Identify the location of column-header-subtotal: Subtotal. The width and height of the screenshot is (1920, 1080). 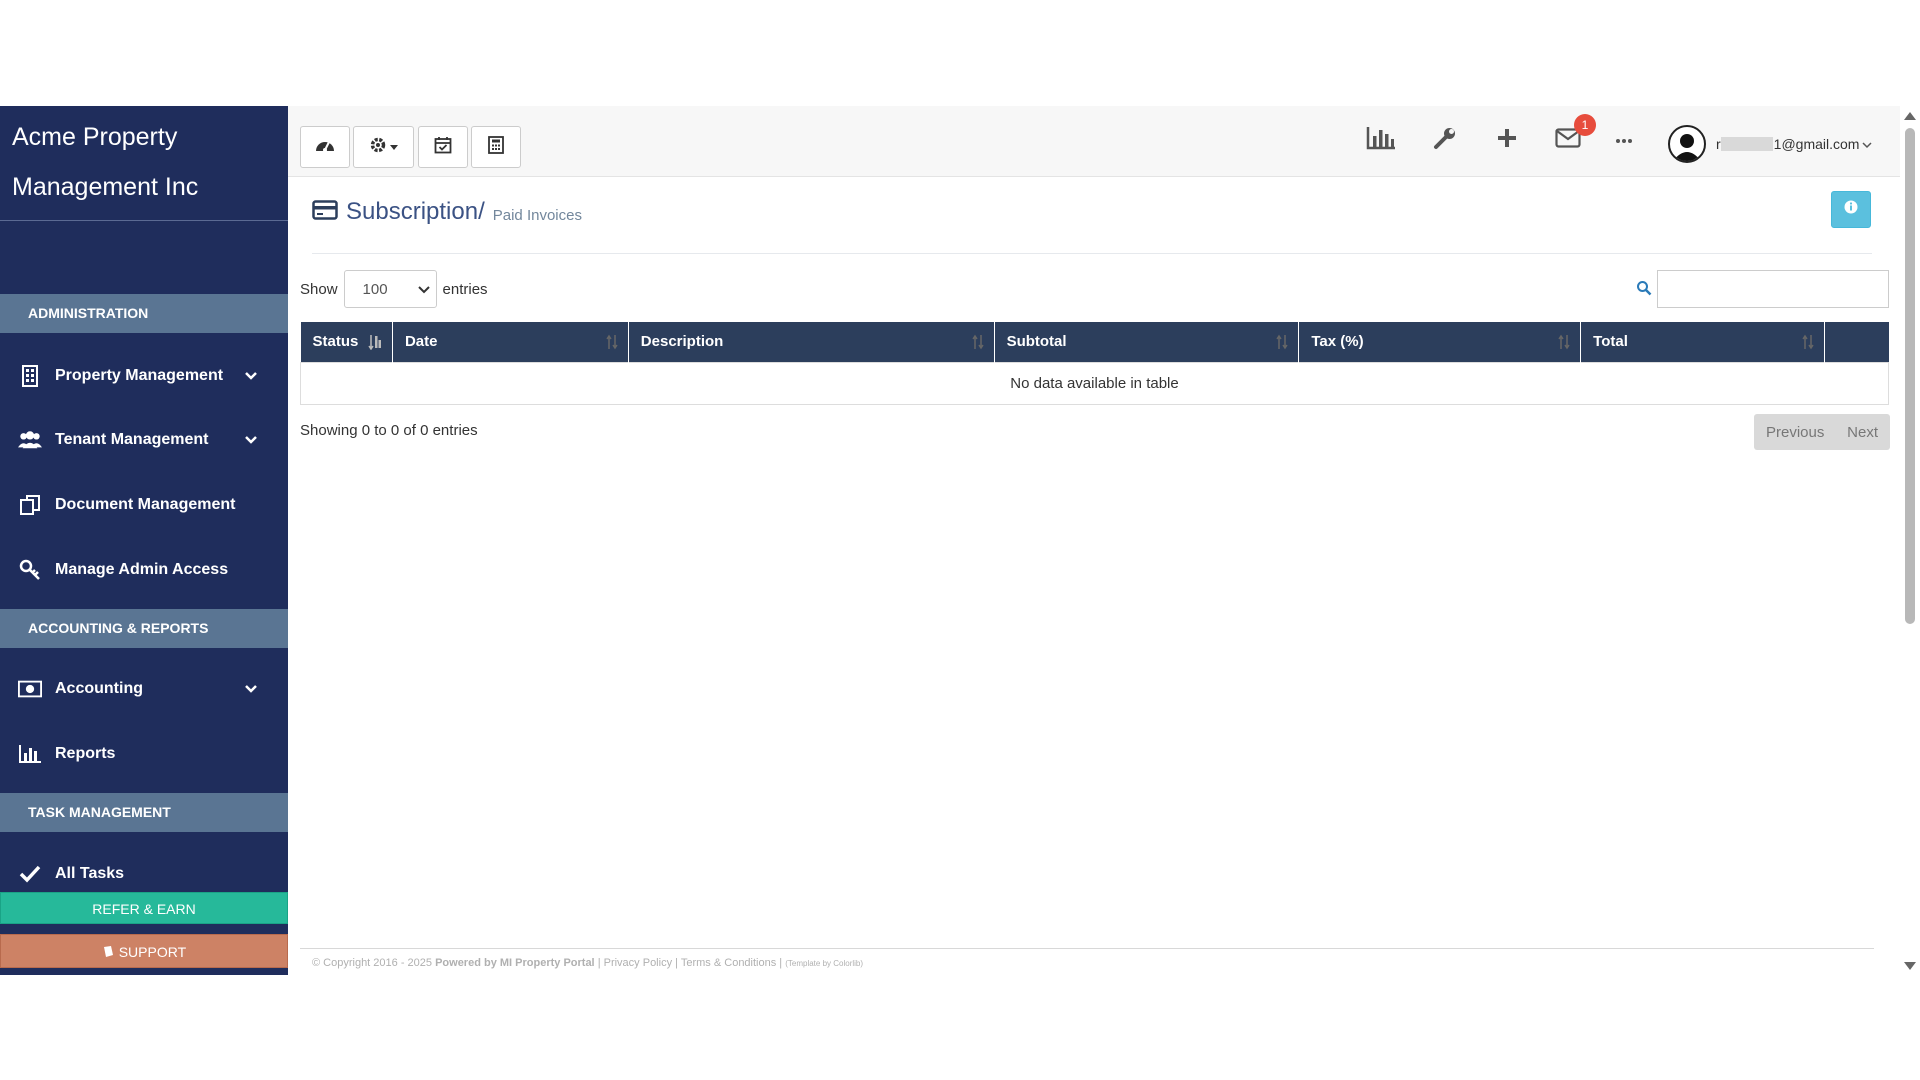
(1147, 342).